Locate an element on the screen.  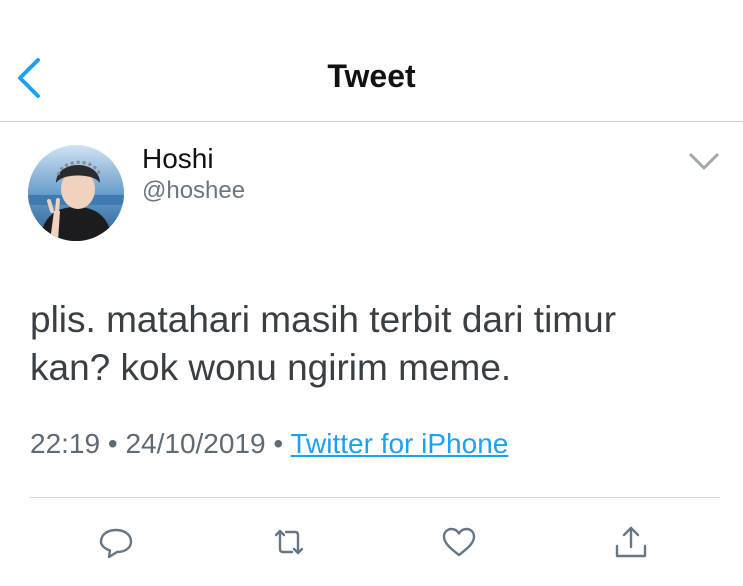
tweet-date: 24/10/2019 is located at coordinates (195, 443).